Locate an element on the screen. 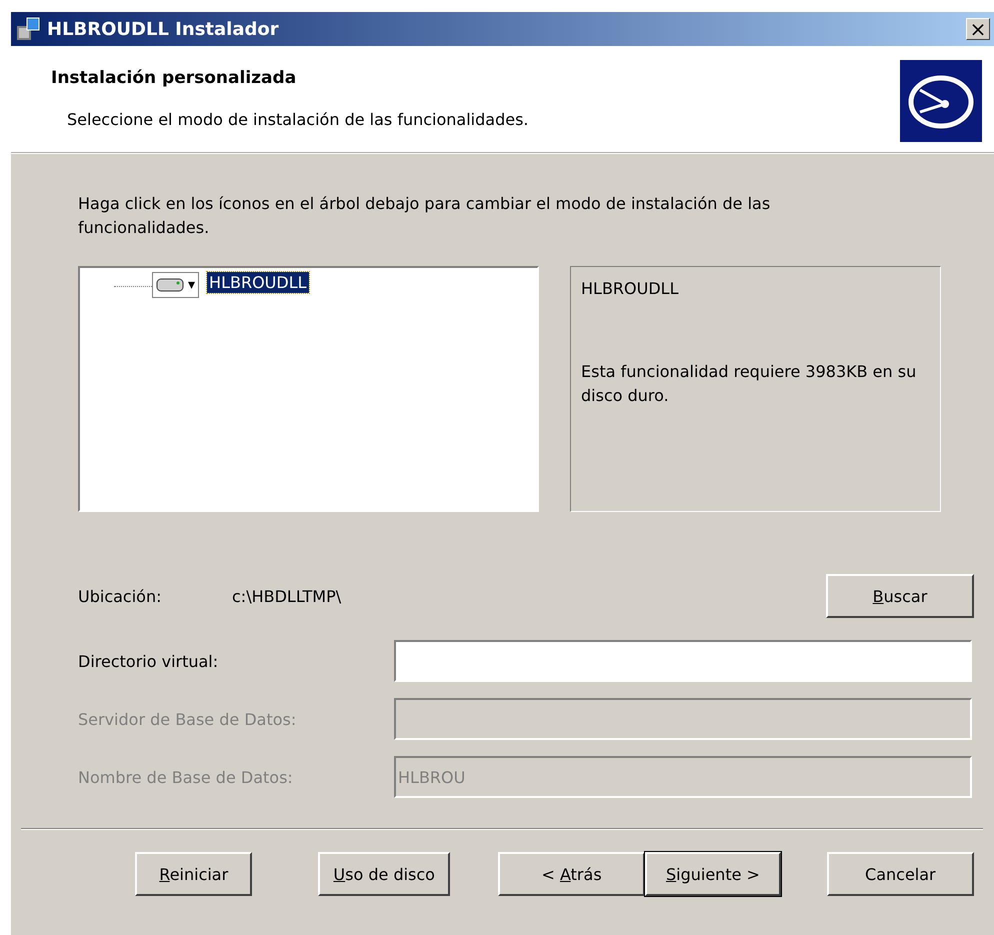 The image size is (994, 935). field-label: Directorio virtual: is located at coordinates (149, 661).